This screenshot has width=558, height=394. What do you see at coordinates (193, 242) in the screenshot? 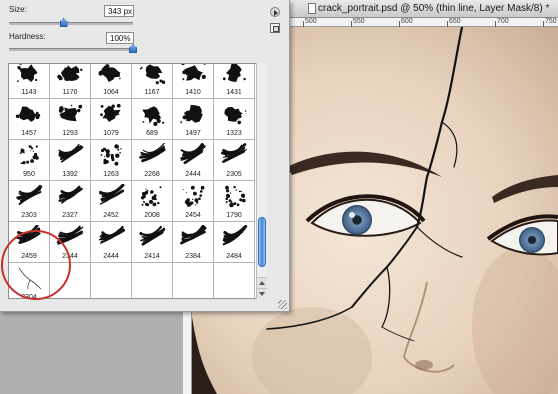
I see `brush-preset-2384: 2384` at bounding box center [193, 242].